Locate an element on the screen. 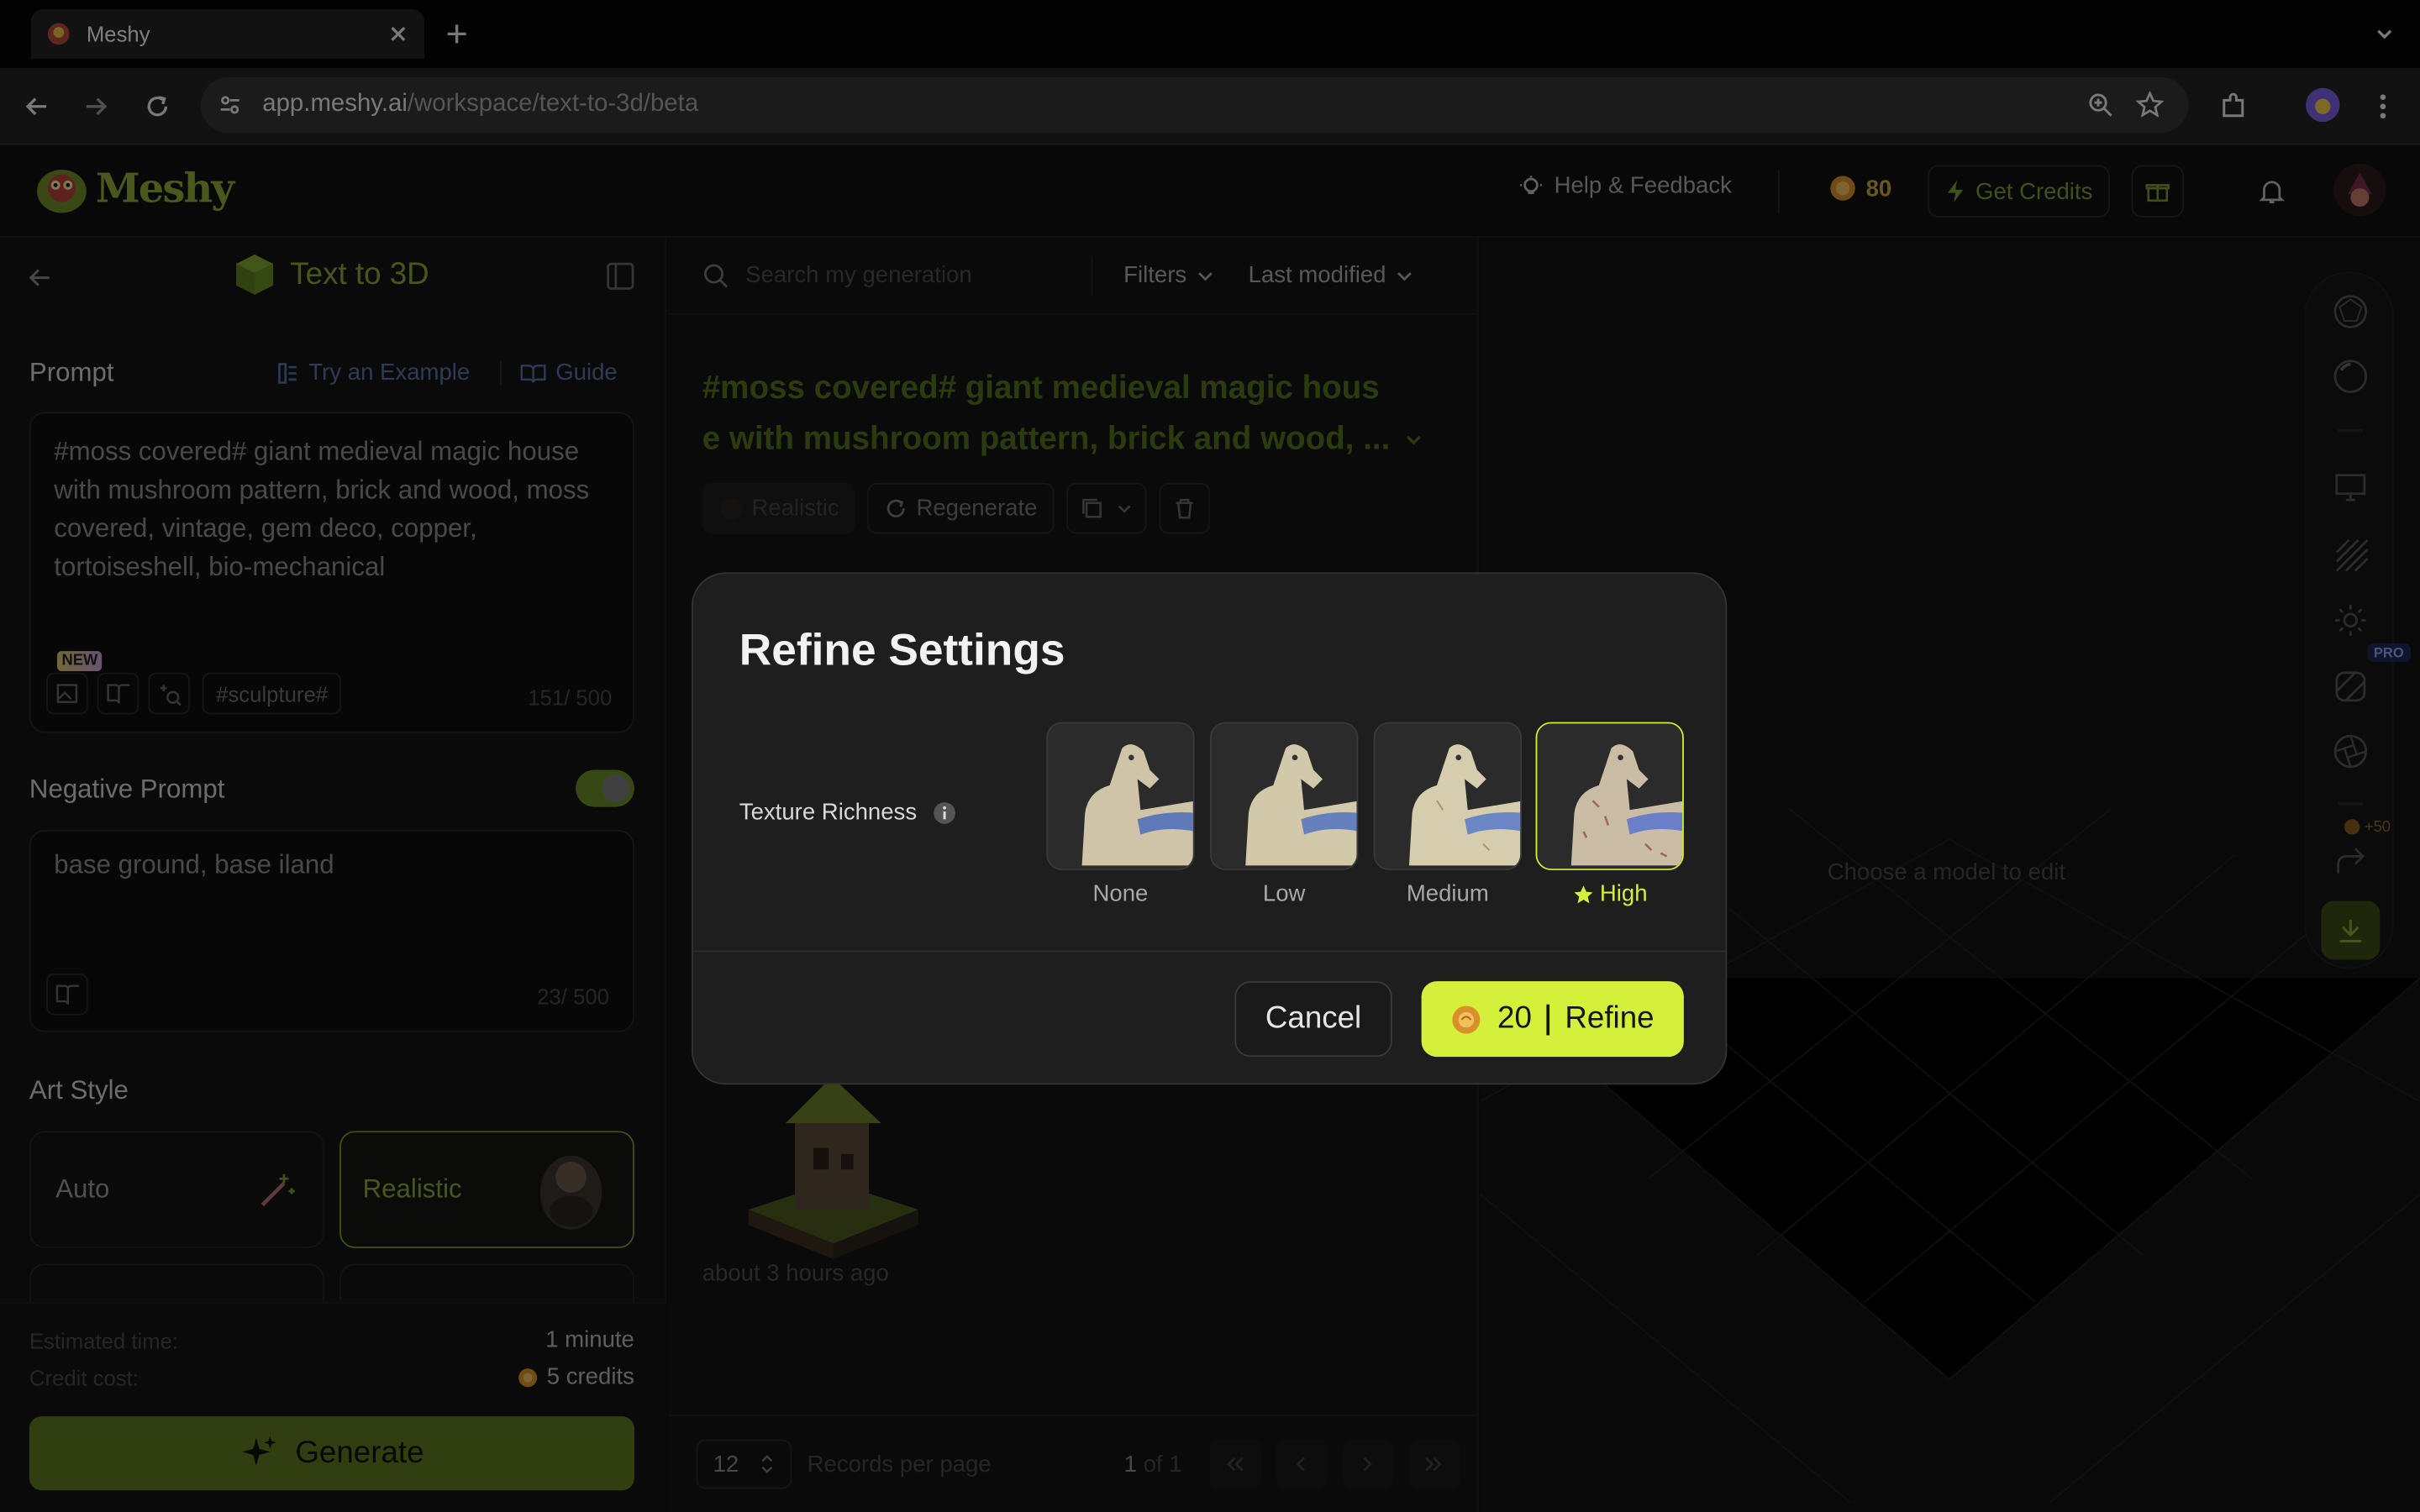 This screenshot has width=2420, height=1512. divider is located at coordinates (1548, 1019).